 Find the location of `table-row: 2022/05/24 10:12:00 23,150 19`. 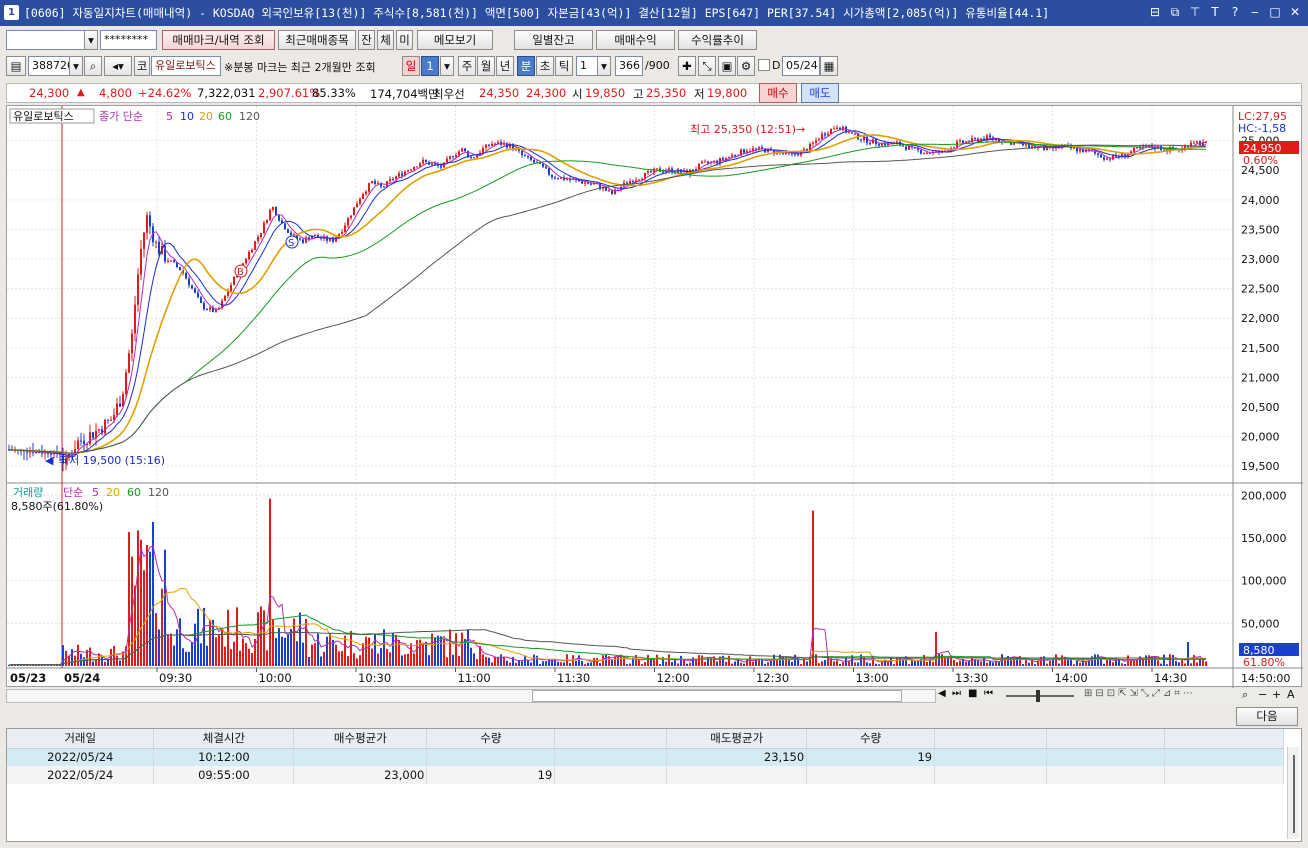

table-row: 2022/05/24 10:12:00 23,150 19 is located at coordinates (646, 757).